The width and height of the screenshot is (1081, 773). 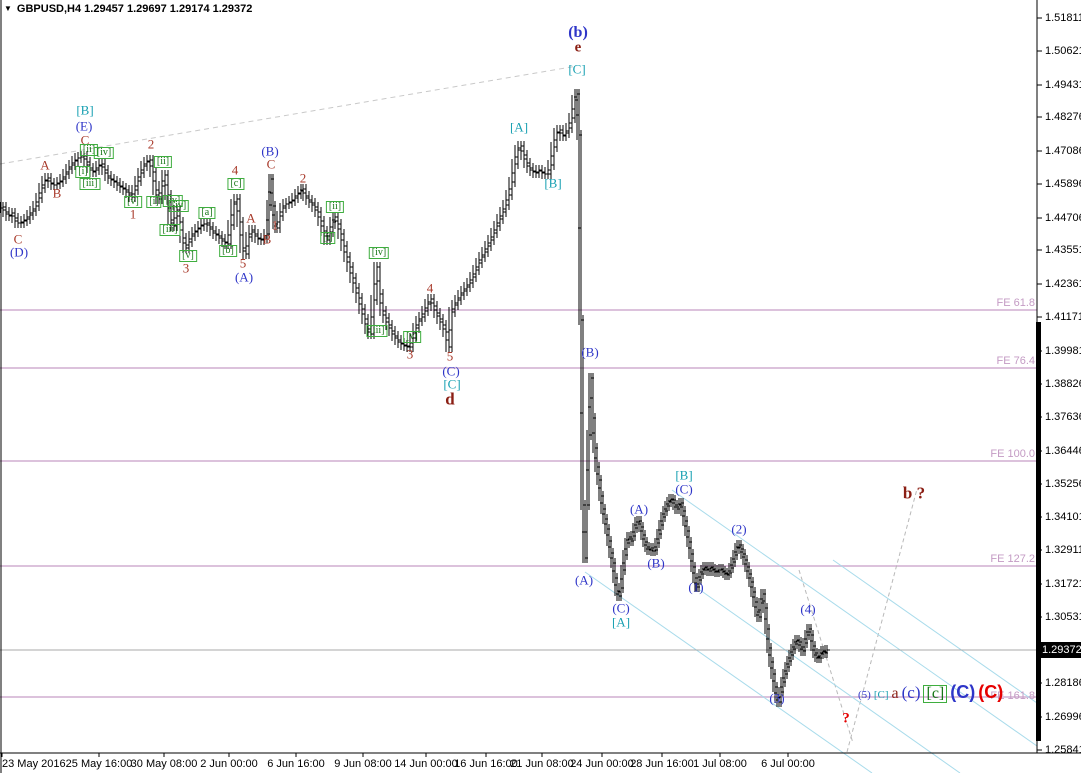 What do you see at coordinates (1012, 559) in the screenshot?
I see `fib-line-label: FE 127.2` at bounding box center [1012, 559].